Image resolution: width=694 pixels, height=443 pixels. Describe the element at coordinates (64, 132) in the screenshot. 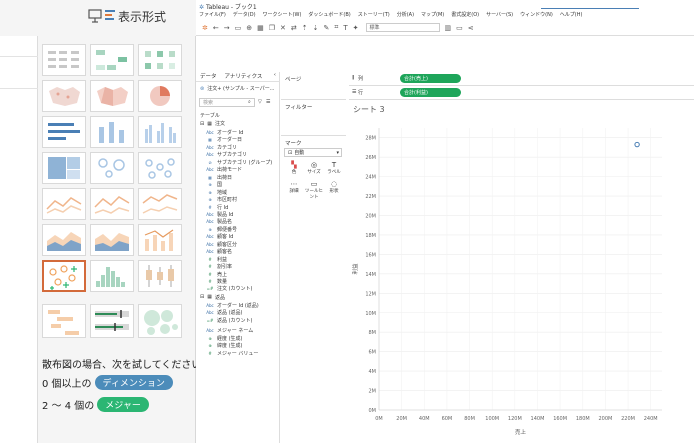

I see `horizontal-bars-option` at that location.